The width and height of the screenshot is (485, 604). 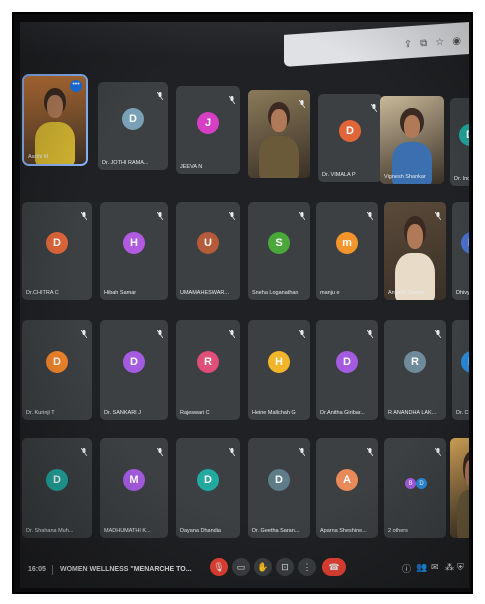 I want to click on participant-name: Dr. Kurinji T, so click(x=40, y=413).